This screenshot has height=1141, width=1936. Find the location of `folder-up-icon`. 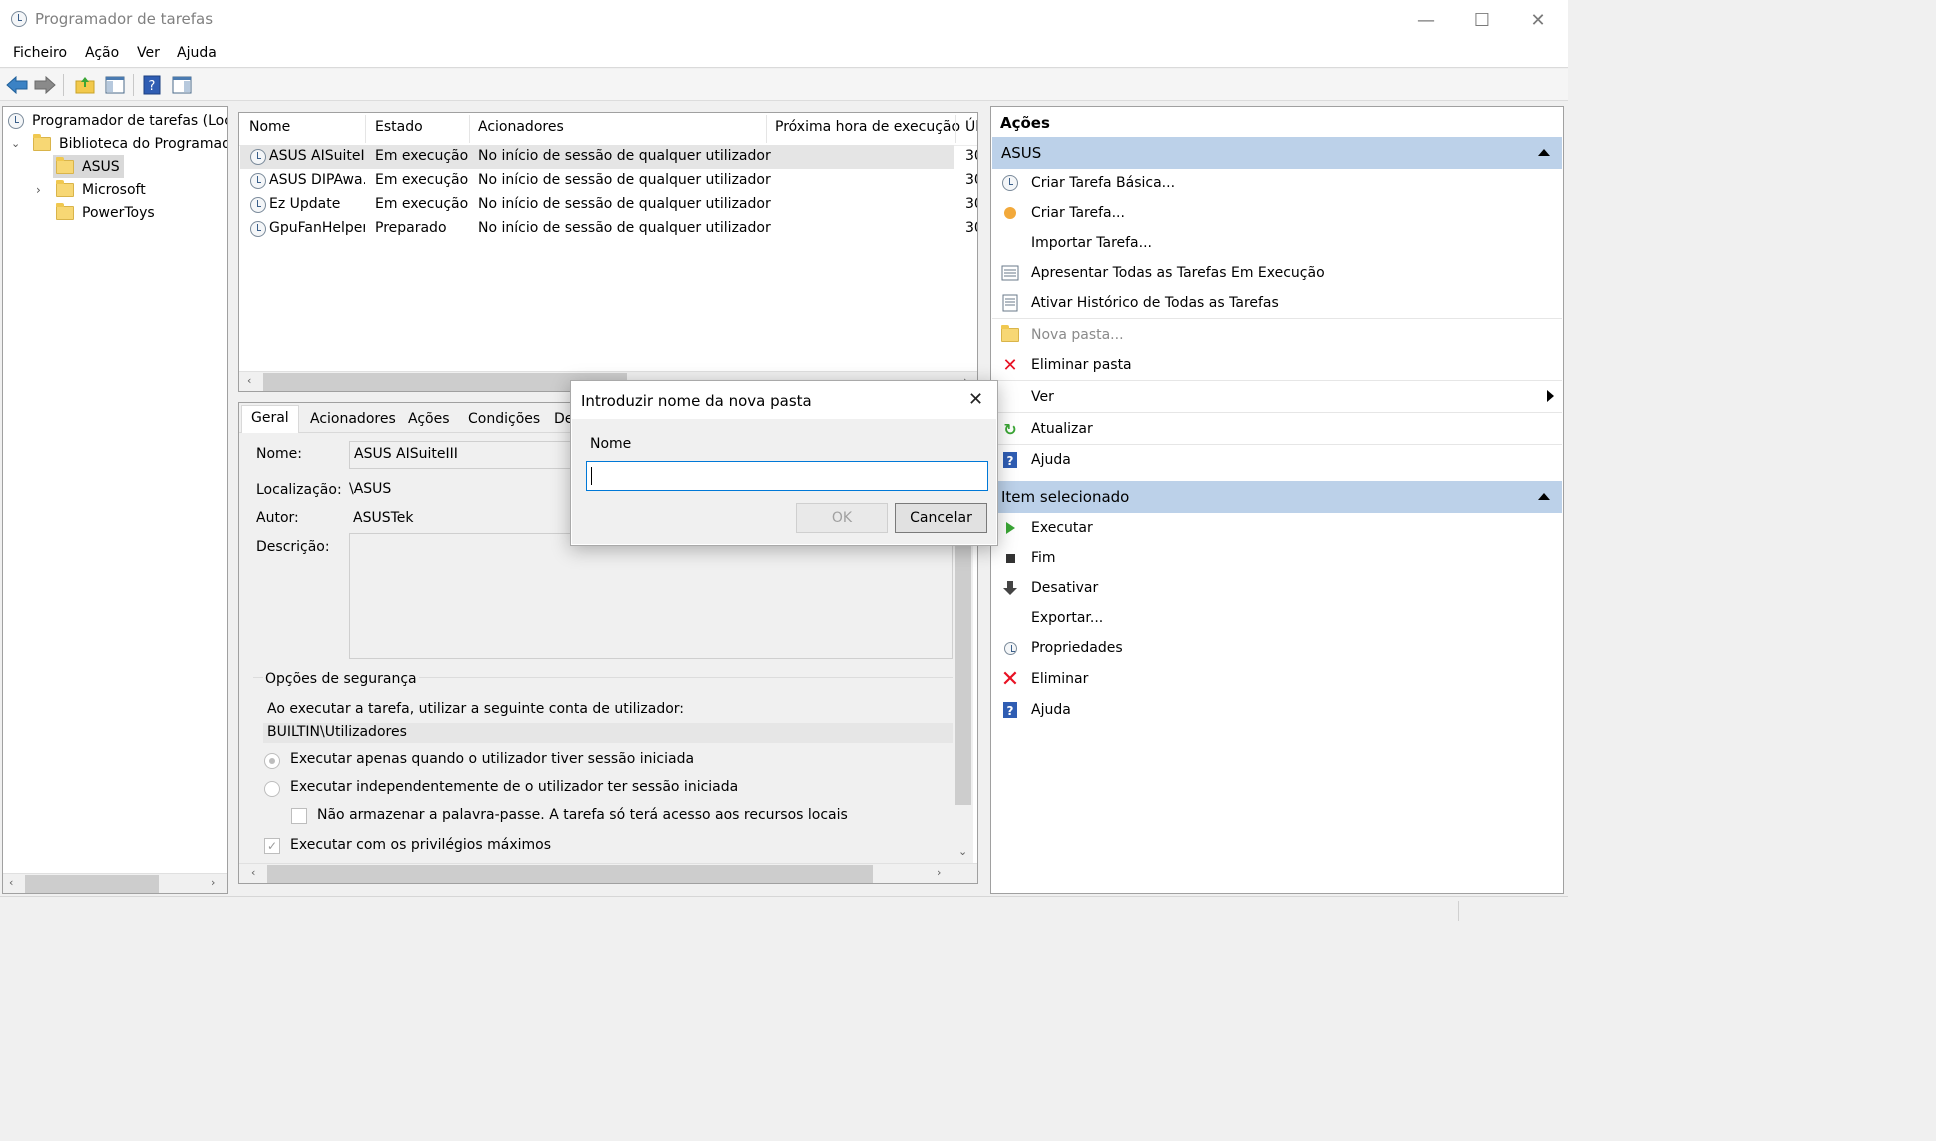

folder-up-icon is located at coordinates (85, 85).